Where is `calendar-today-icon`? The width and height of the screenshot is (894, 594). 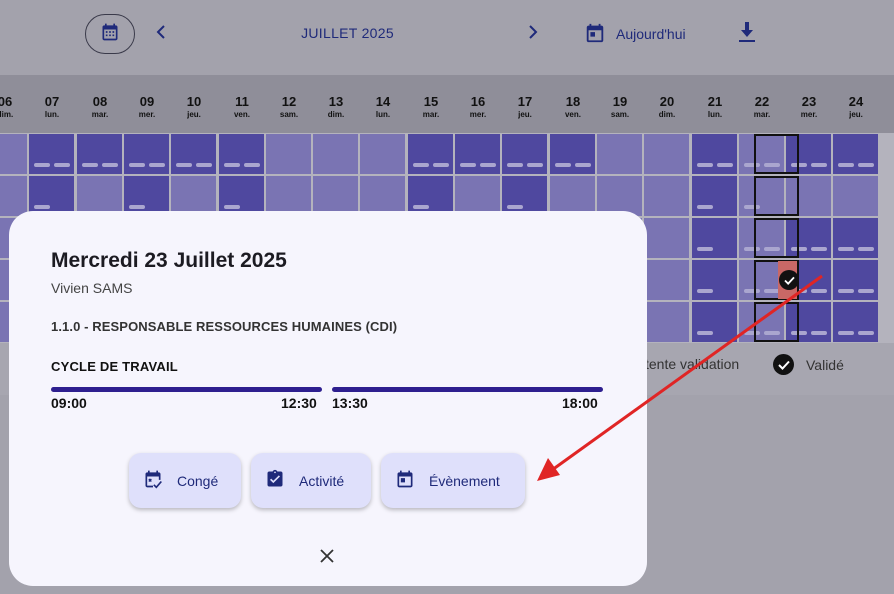 calendar-today-icon is located at coordinates (595, 34).